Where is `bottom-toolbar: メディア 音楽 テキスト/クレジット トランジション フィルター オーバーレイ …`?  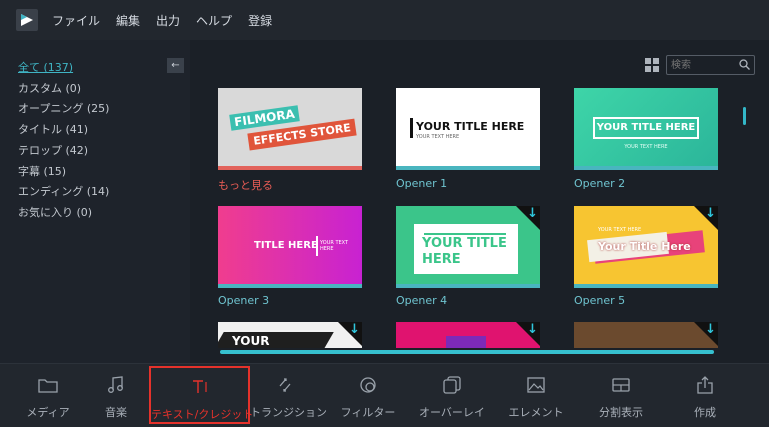
bottom-toolbar: メディア 音楽 テキスト/クレジット トランジション フィルター オーバーレイ … is located at coordinates (384, 395).